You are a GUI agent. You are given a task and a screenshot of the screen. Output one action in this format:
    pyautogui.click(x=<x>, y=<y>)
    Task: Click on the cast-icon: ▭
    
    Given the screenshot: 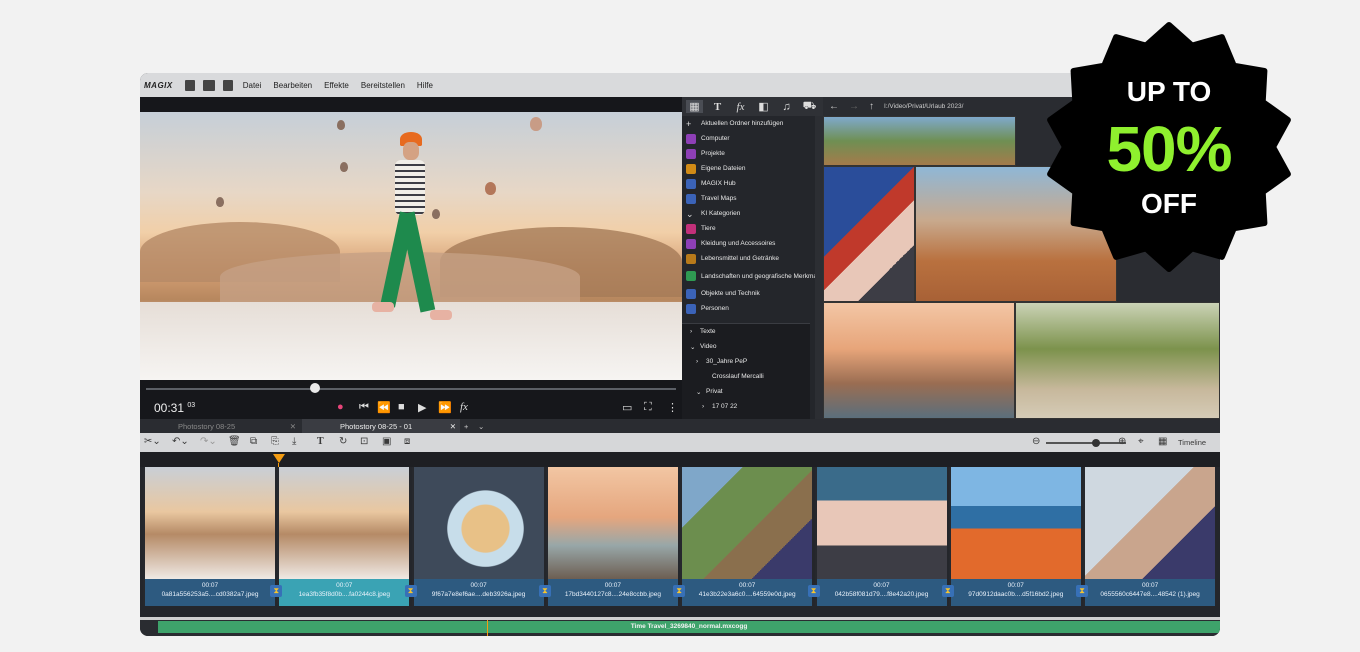 What is the action you would take?
    pyautogui.click(x=627, y=407)
    